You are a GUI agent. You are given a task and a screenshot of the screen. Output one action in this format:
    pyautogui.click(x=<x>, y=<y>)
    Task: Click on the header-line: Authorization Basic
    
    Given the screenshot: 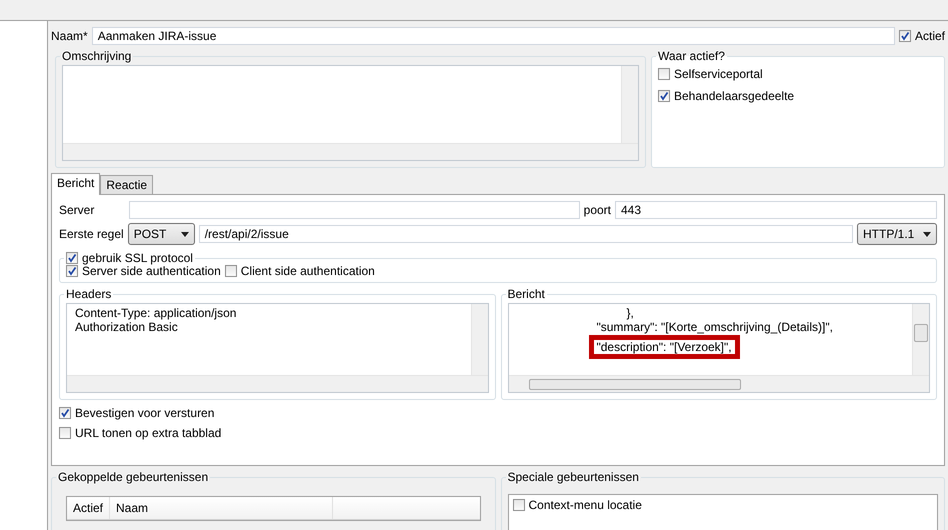 What is the action you would take?
    pyautogui.click(x=126, y=327)
    